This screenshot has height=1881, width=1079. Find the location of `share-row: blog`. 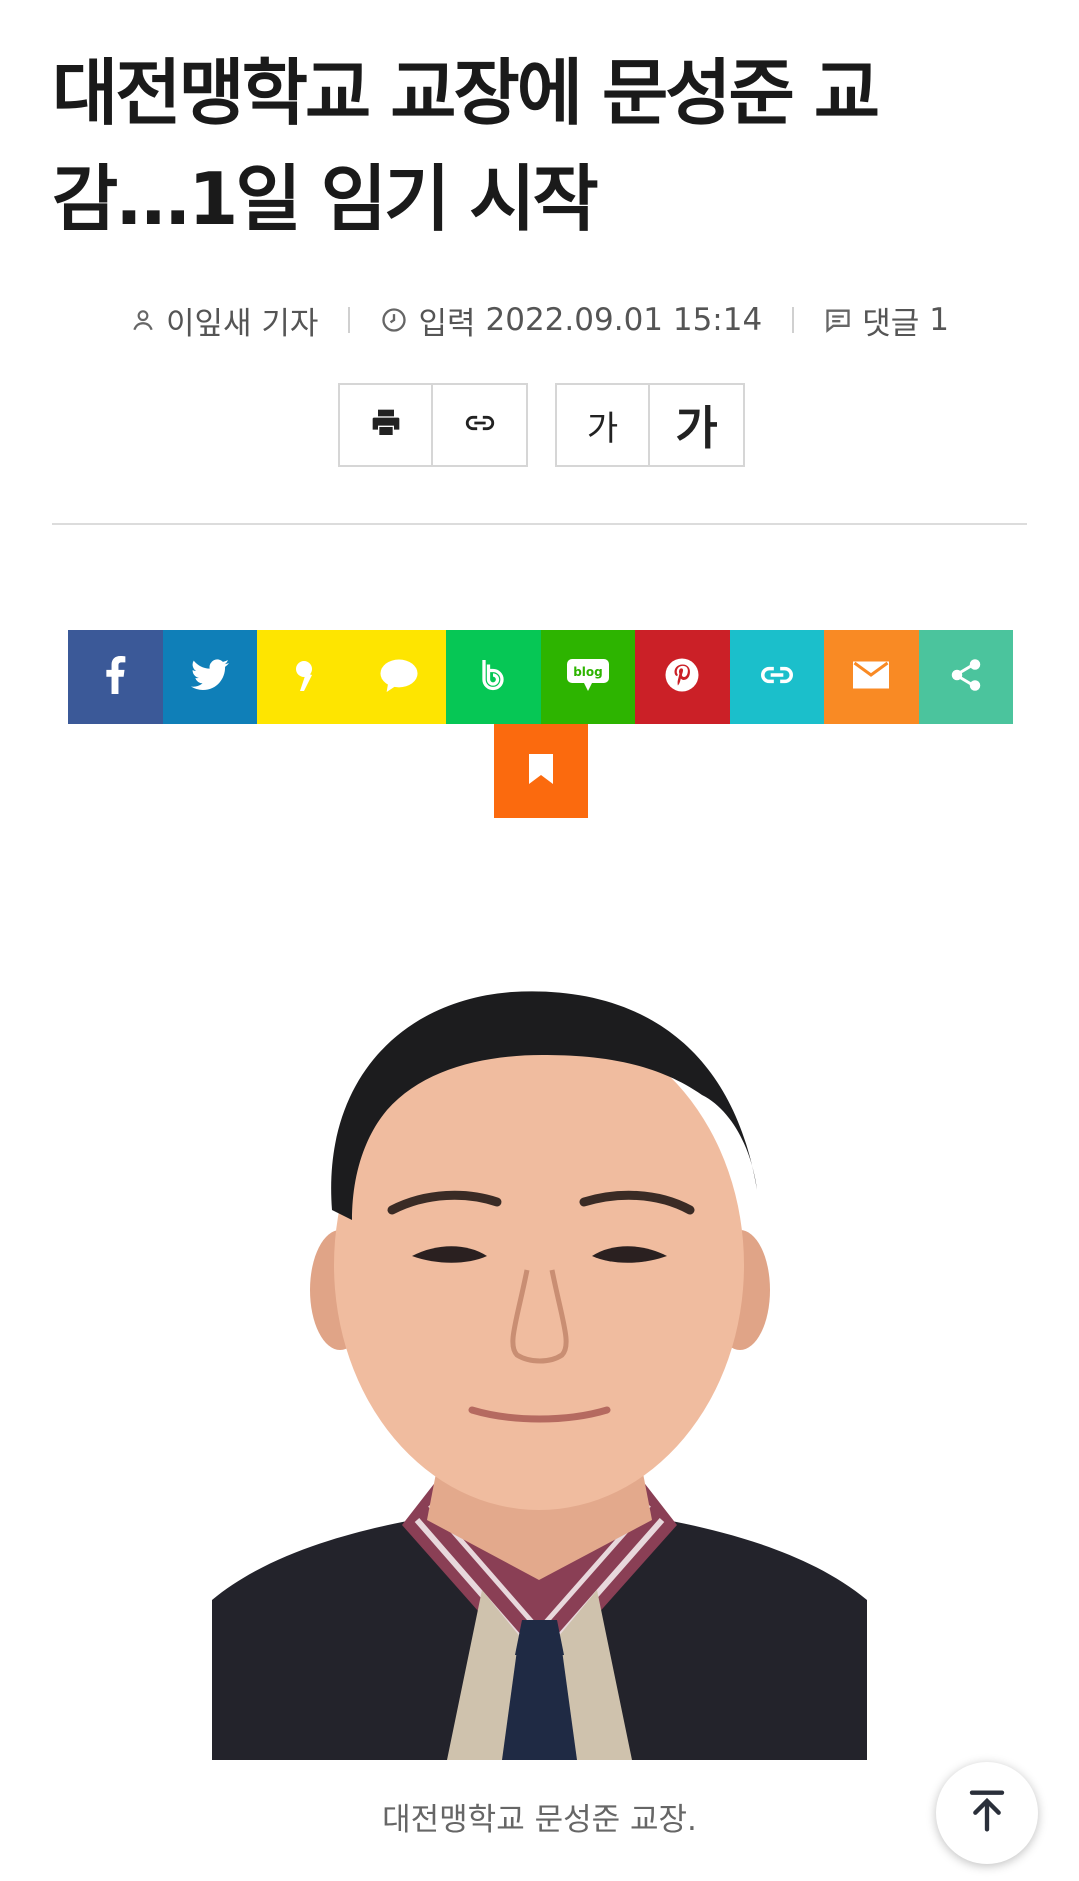

share-row: blog is located at coordinates (540, 677).